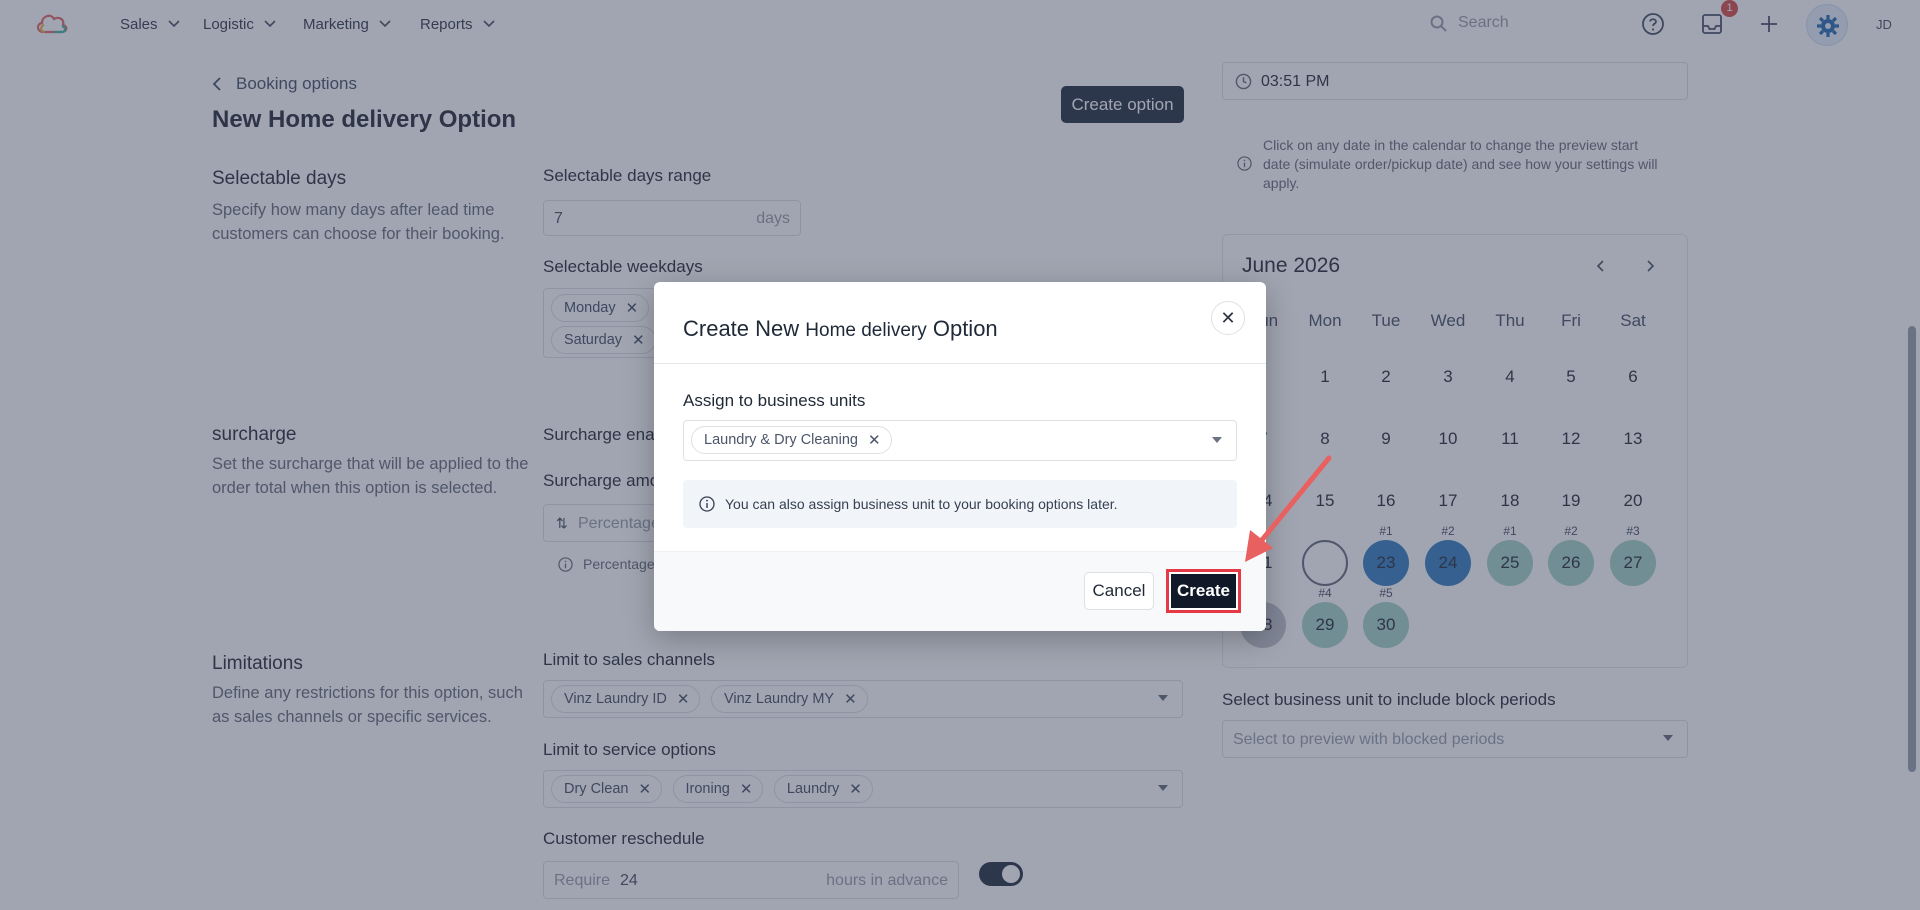  What do you see at coordinates (1217, 440) in the screenshot?
I see `caret-down-icon` at bounding box center [1217, 440].